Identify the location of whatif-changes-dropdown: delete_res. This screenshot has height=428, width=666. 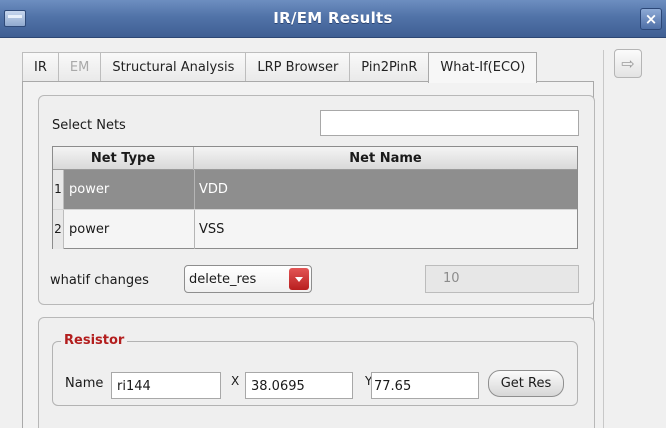
(248, 279).